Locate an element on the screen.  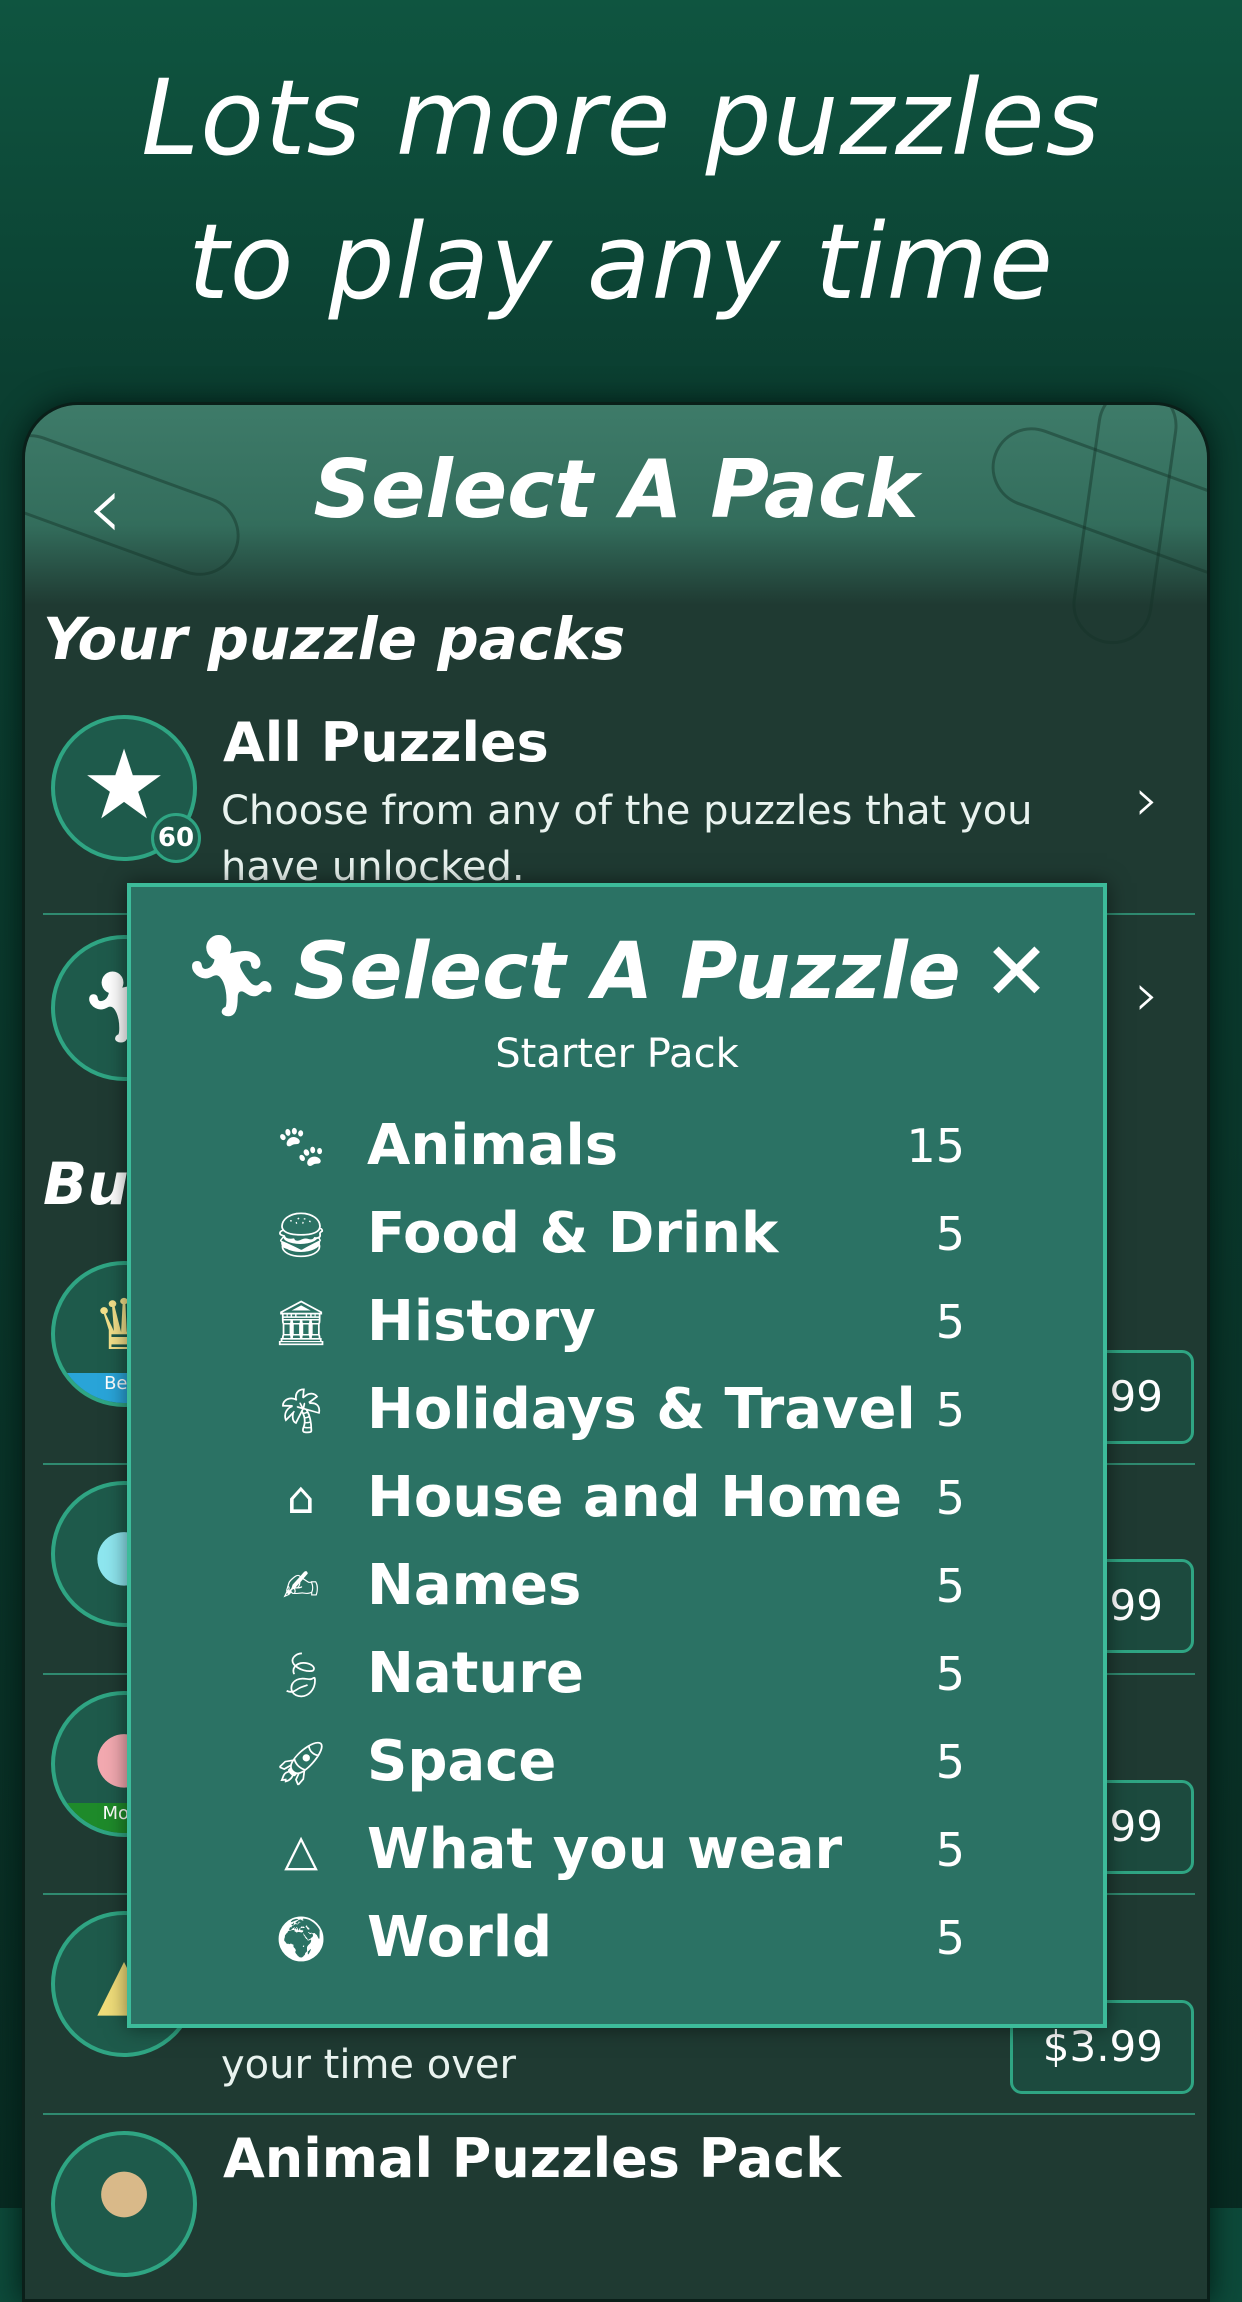
puzzle-item: 🌍︎ World 5 is located at coordinates (617, 1945).